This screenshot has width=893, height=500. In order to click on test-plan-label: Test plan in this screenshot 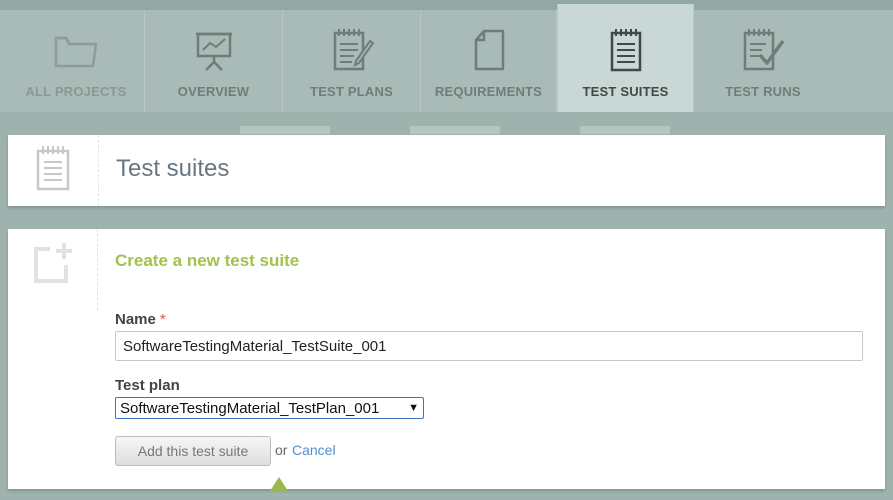, I will do `click(147, 385)`.